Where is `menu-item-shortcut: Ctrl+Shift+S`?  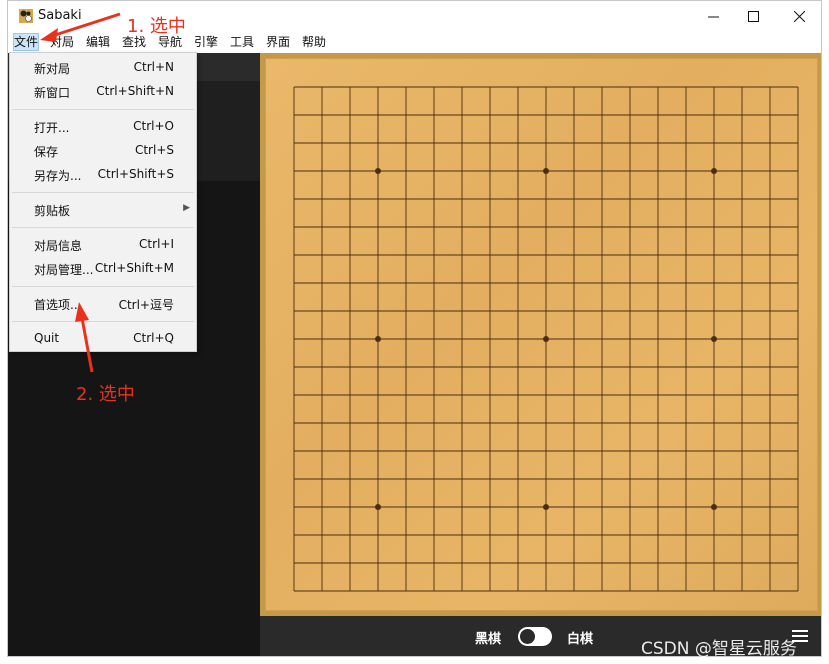 menu-item-shortcut: Ctrl+Shift+S is located at coordinates (135, 174).